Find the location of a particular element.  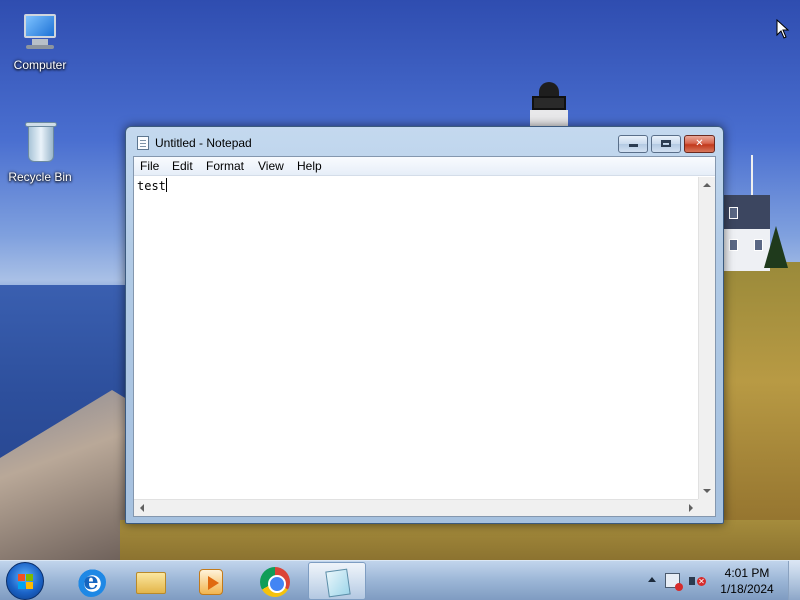

taskbar-media-player is located at coordinates (211, 581).